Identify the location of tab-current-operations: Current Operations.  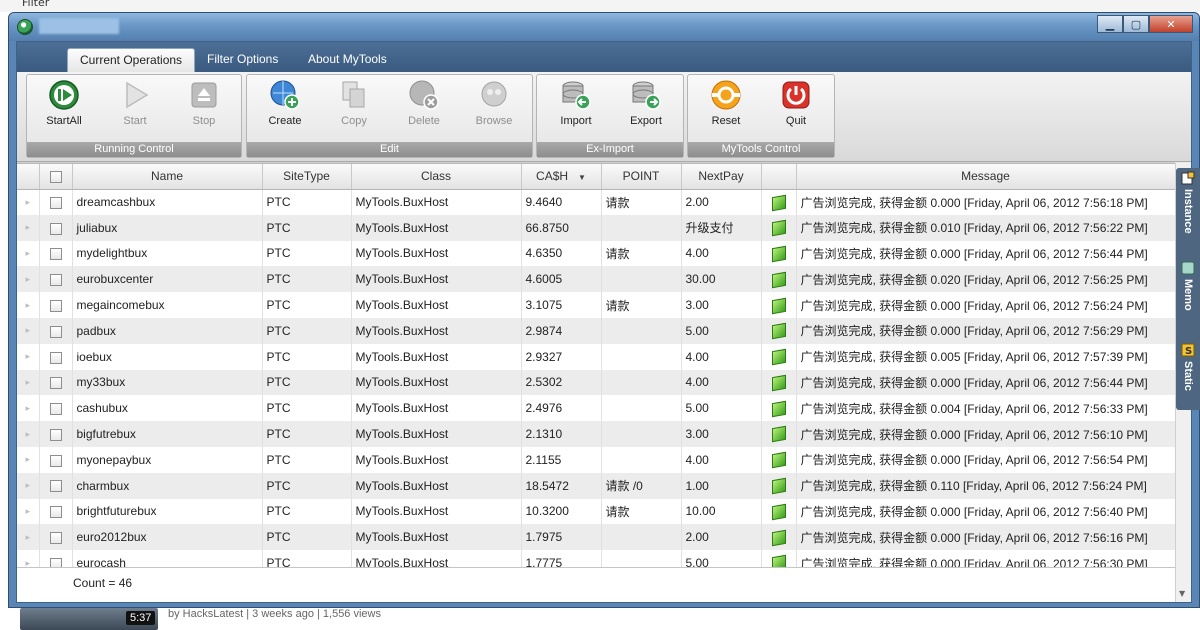
(131, 60).